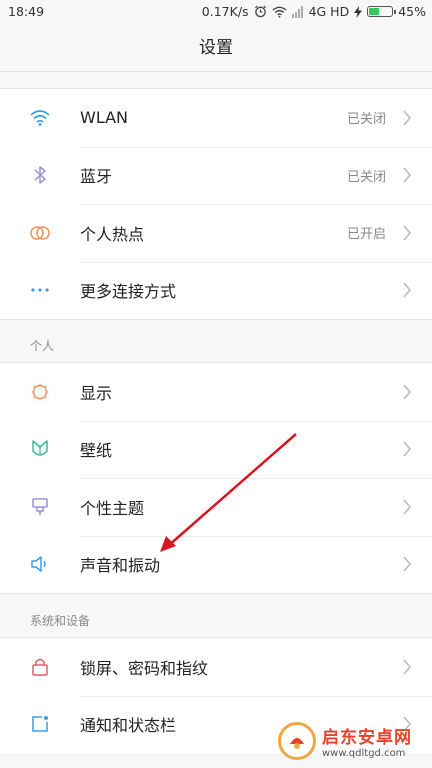 This screenshot has height=768, width=432. Describe the element at coordinates (40, 507) in the screenshot. I see `theme-icon` at that location.